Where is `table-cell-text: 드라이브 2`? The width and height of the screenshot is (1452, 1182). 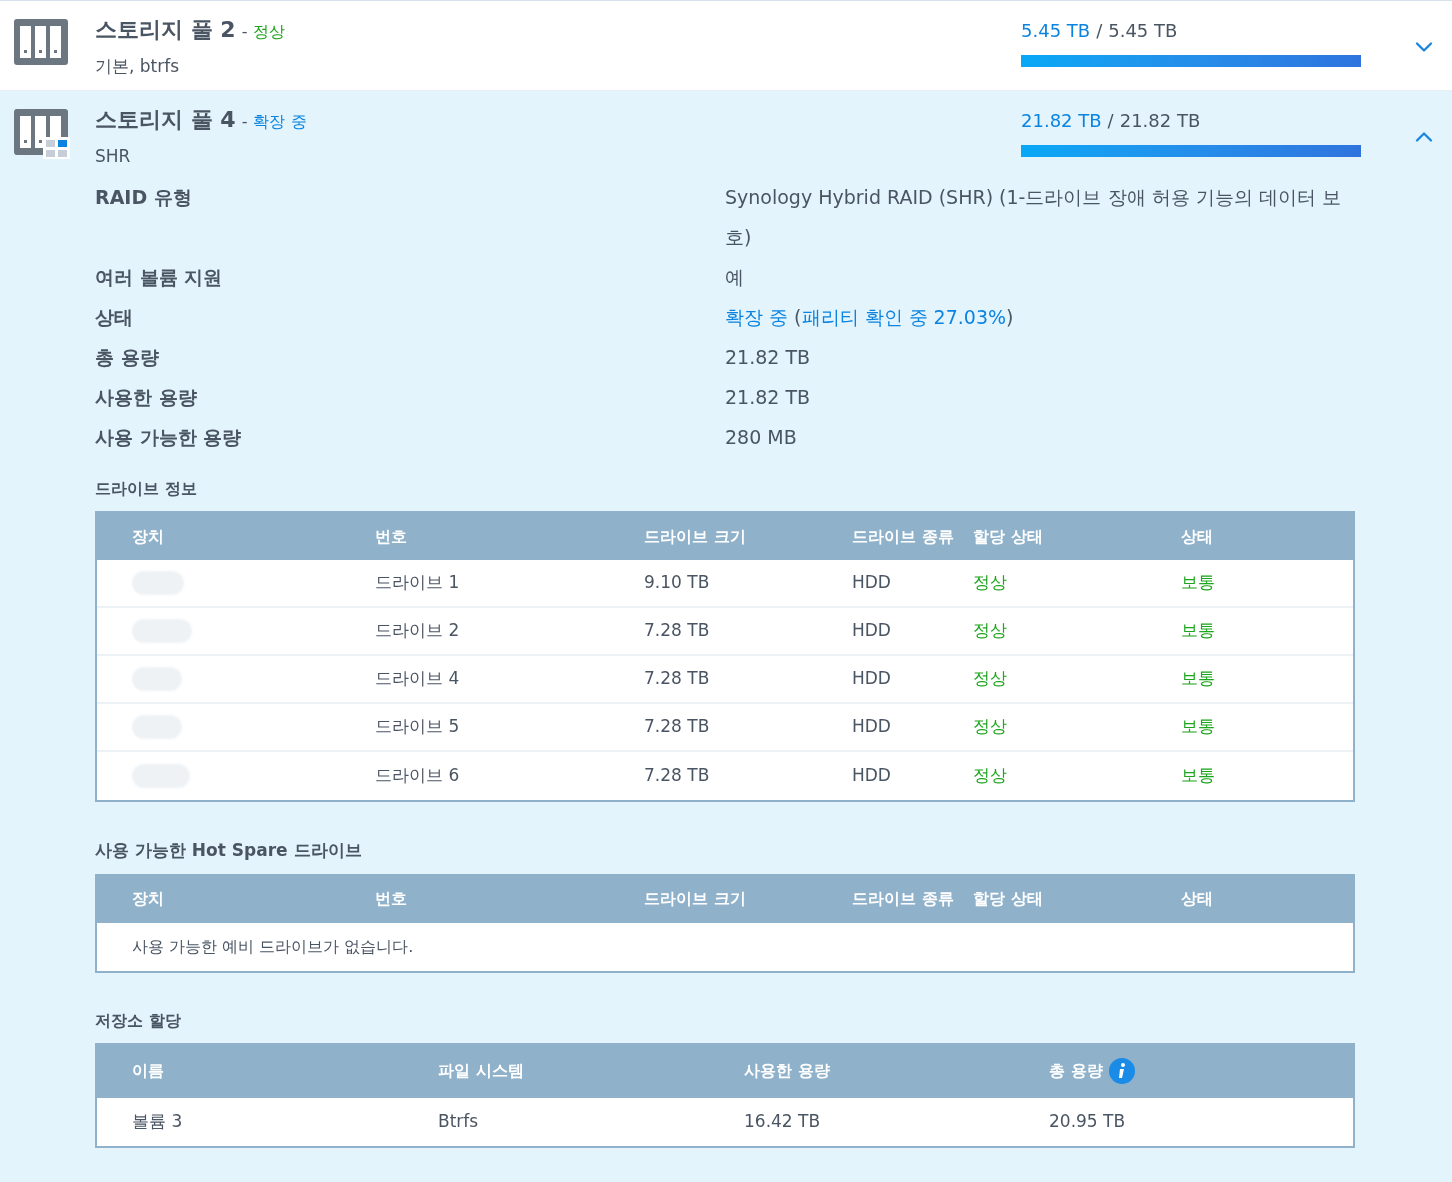 table-cell-text: 드라이브 2 is located at coordinates (418, 631).